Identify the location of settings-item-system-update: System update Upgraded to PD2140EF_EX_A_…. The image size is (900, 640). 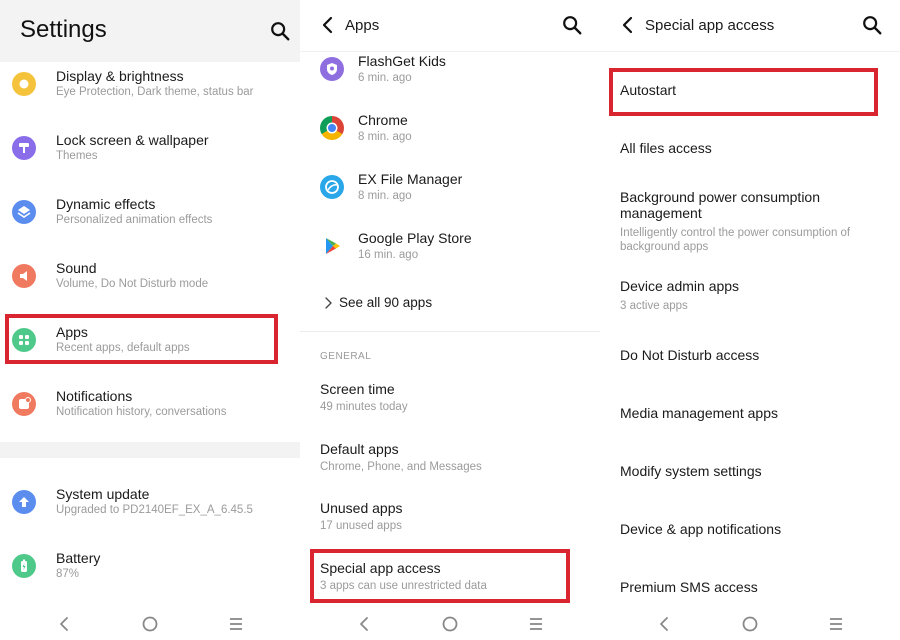
(150, 512).